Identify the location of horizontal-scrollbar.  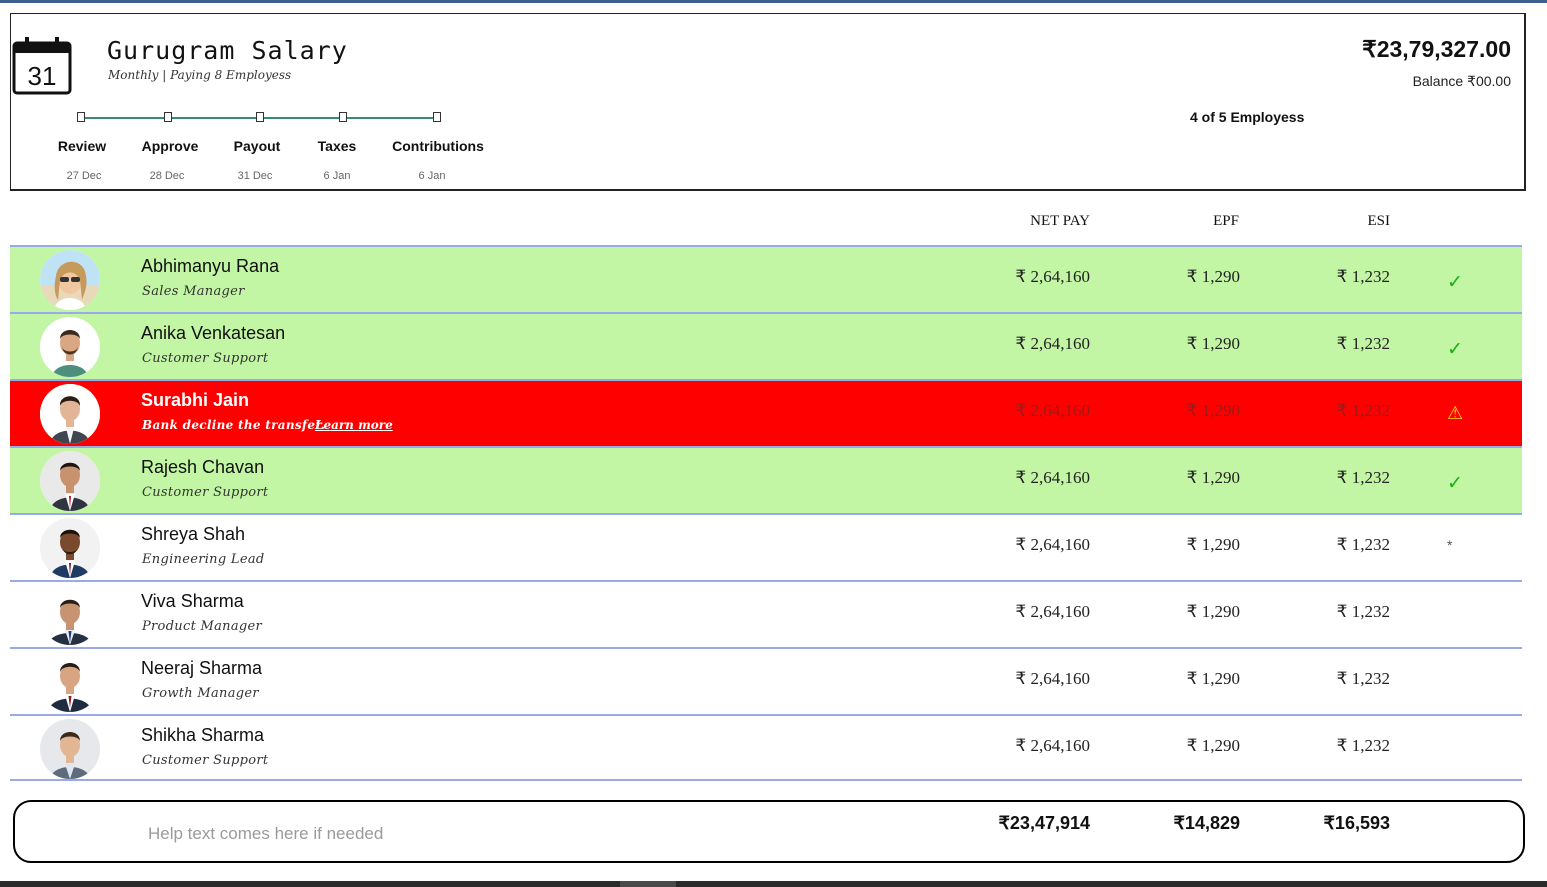
(773, 884).